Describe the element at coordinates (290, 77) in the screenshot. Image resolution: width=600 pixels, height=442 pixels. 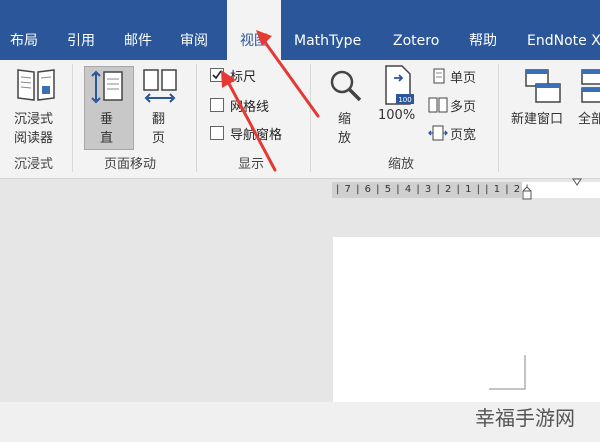
I see `arrow-to-view-tab` at that location.